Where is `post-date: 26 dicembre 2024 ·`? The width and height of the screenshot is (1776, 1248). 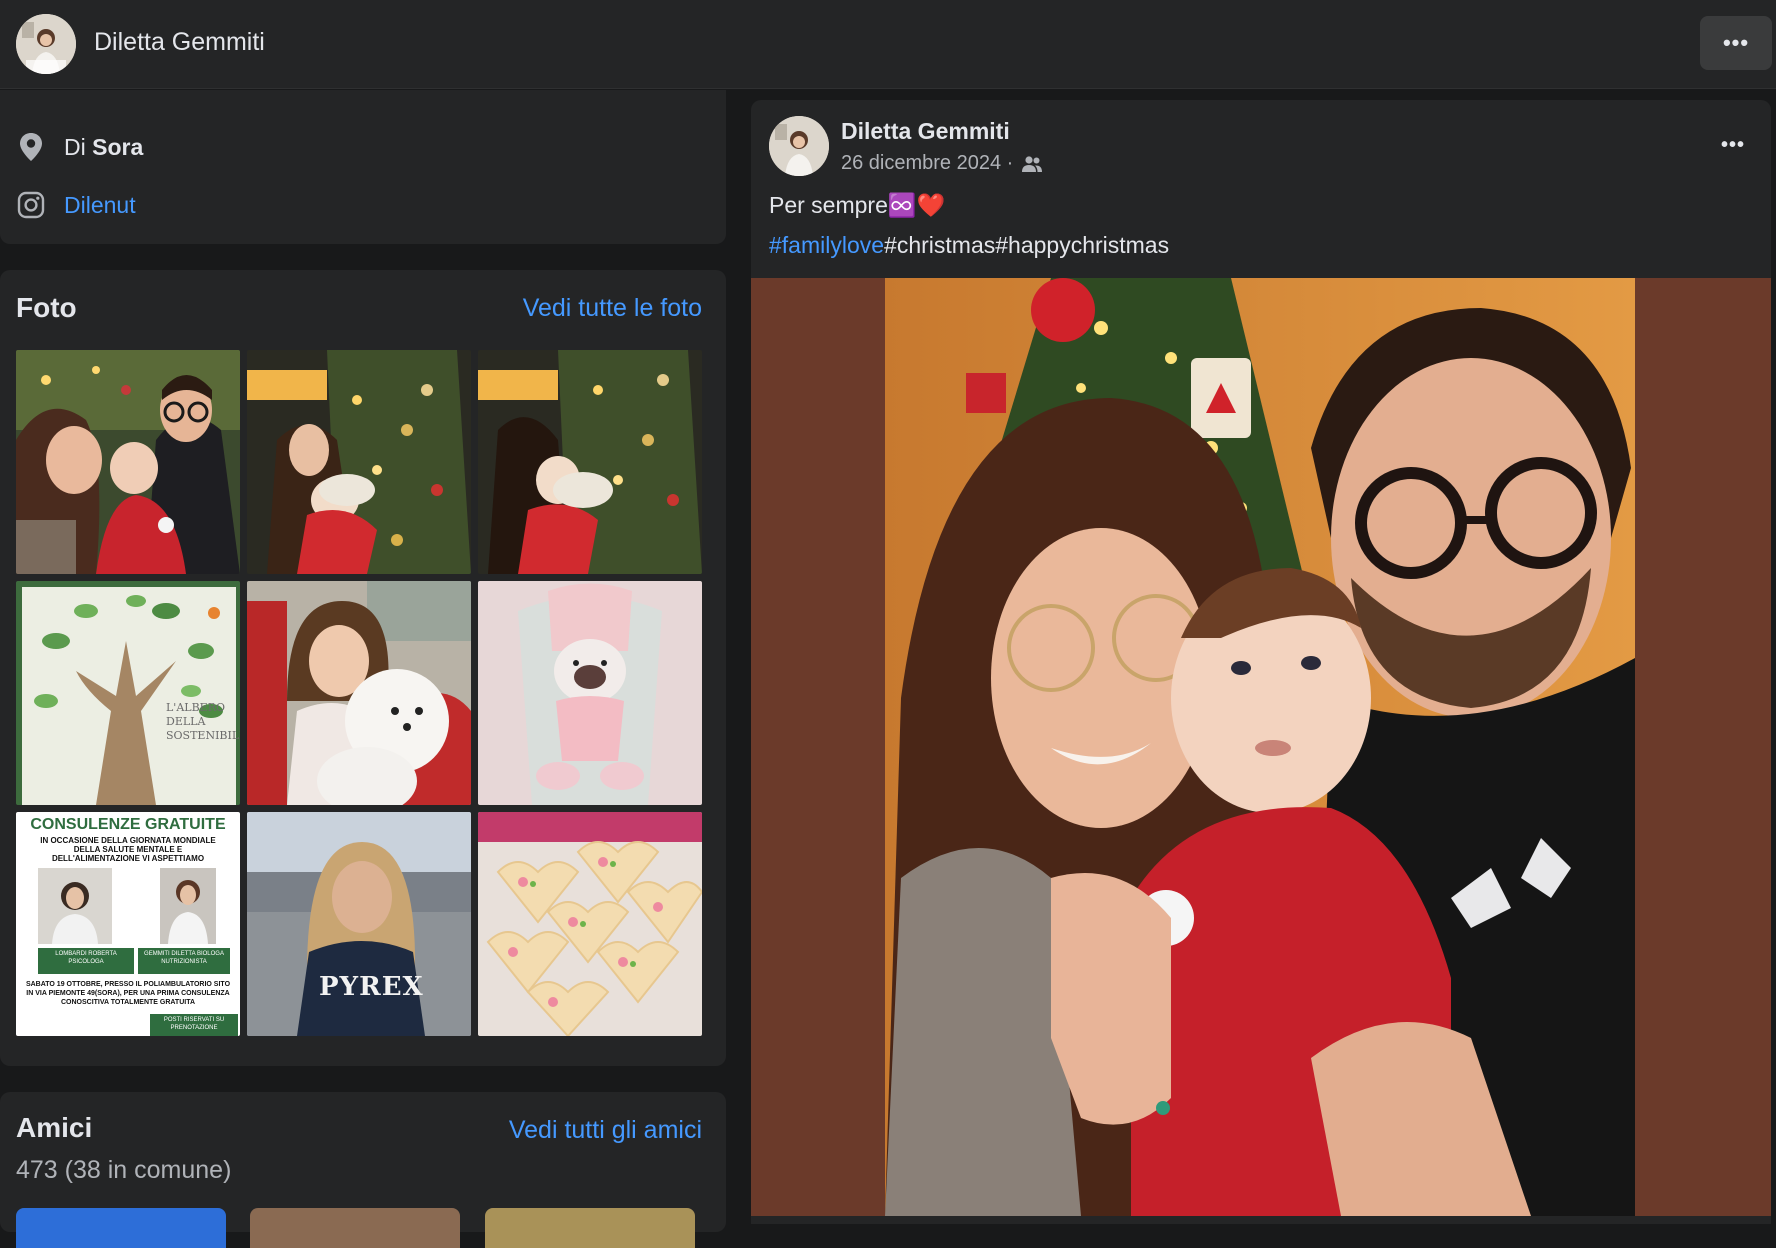 post-date: 26 dicembre 2024 · is located at coordinates (927, 163).